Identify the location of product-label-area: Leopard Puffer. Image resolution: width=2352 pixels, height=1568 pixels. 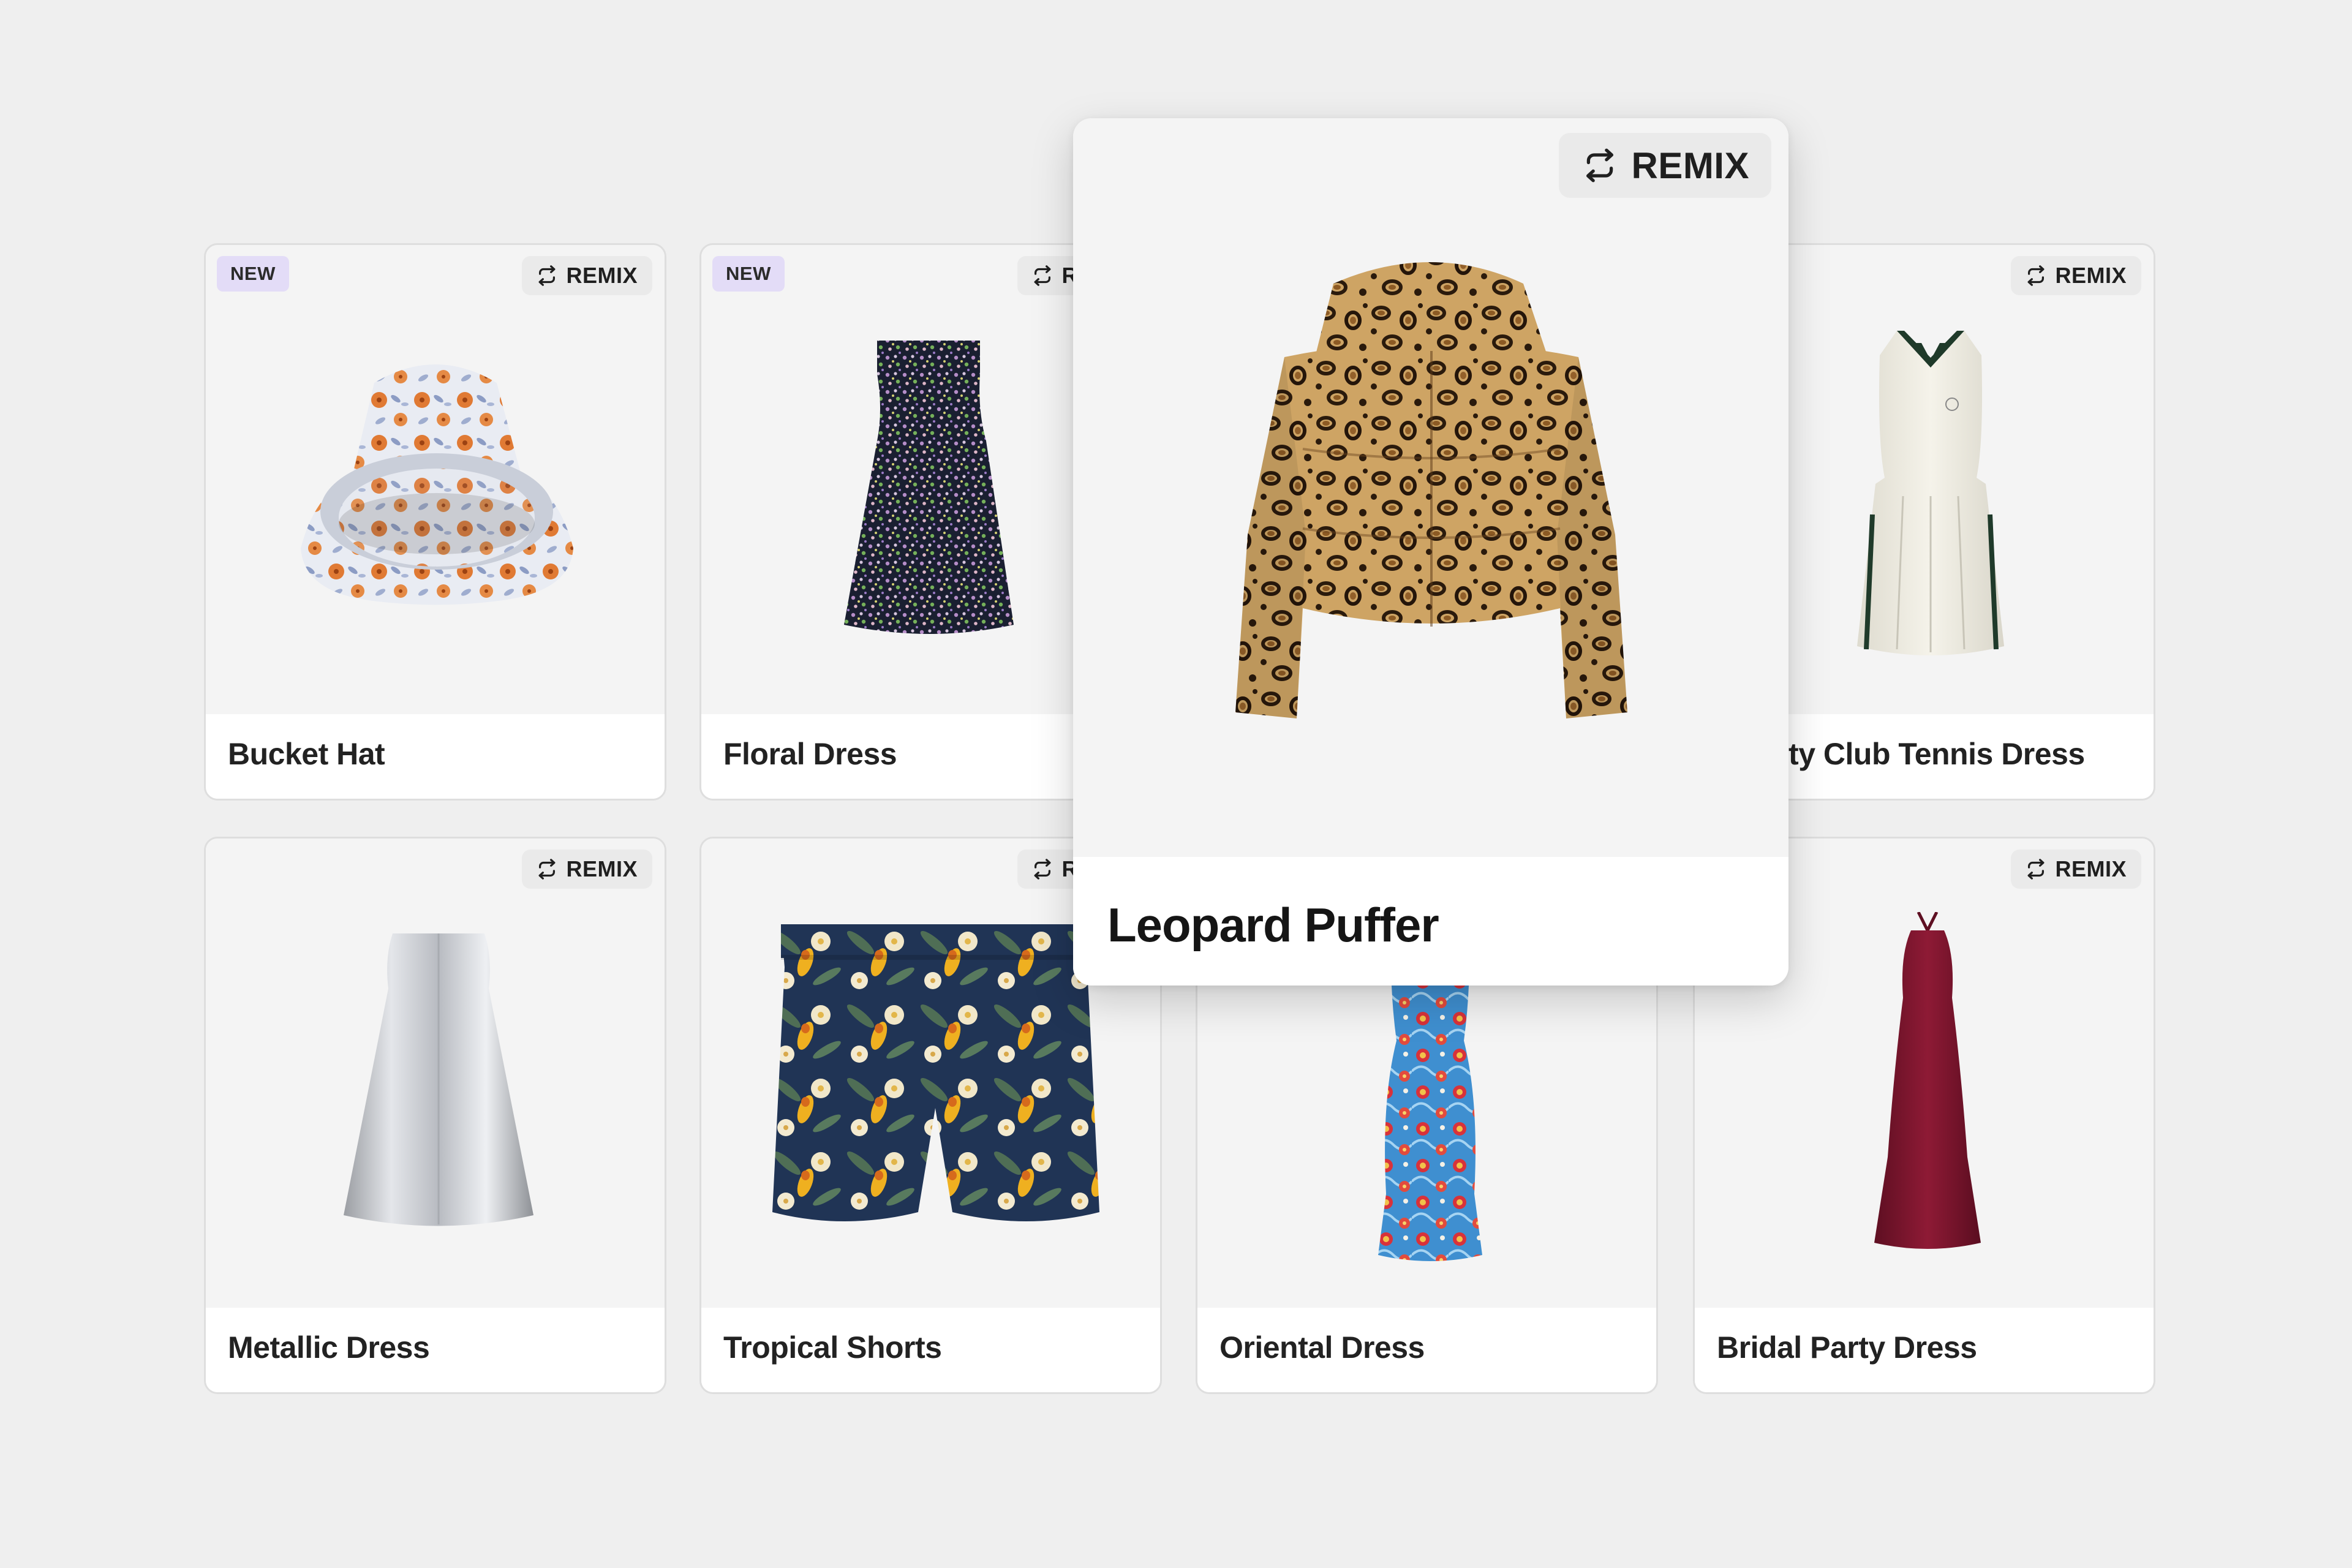
(1431, 922).